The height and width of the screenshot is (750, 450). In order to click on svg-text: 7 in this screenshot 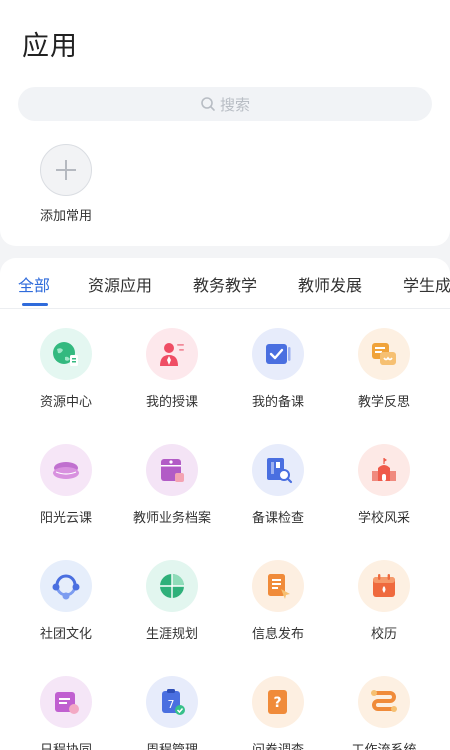, I will do `click(171, 704)`.